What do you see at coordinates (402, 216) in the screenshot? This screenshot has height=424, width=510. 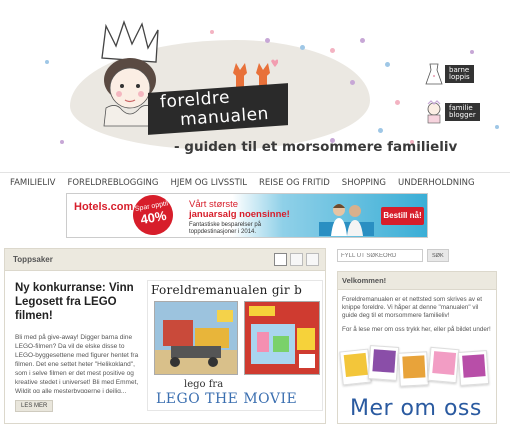 I see `ad-book-button: Bestill nå!` at bounding box center [402, 216].